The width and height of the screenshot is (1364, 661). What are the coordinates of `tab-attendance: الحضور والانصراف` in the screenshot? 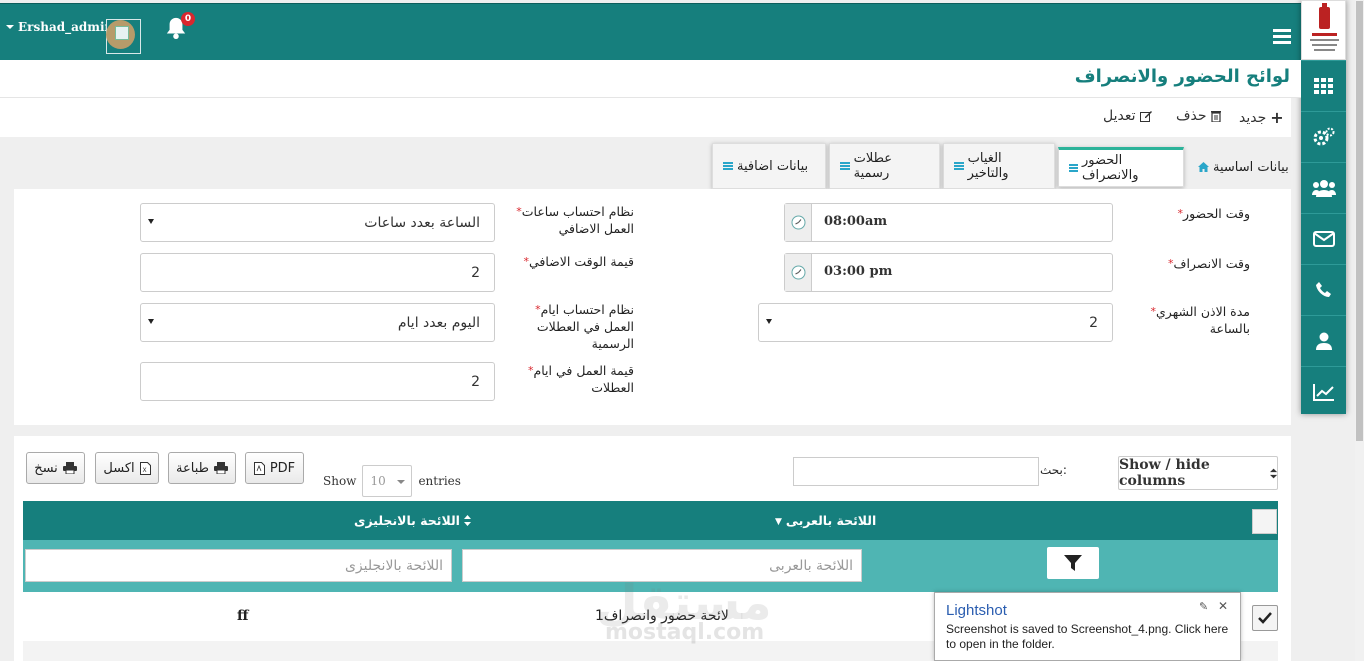 It's located at (1121, 167).